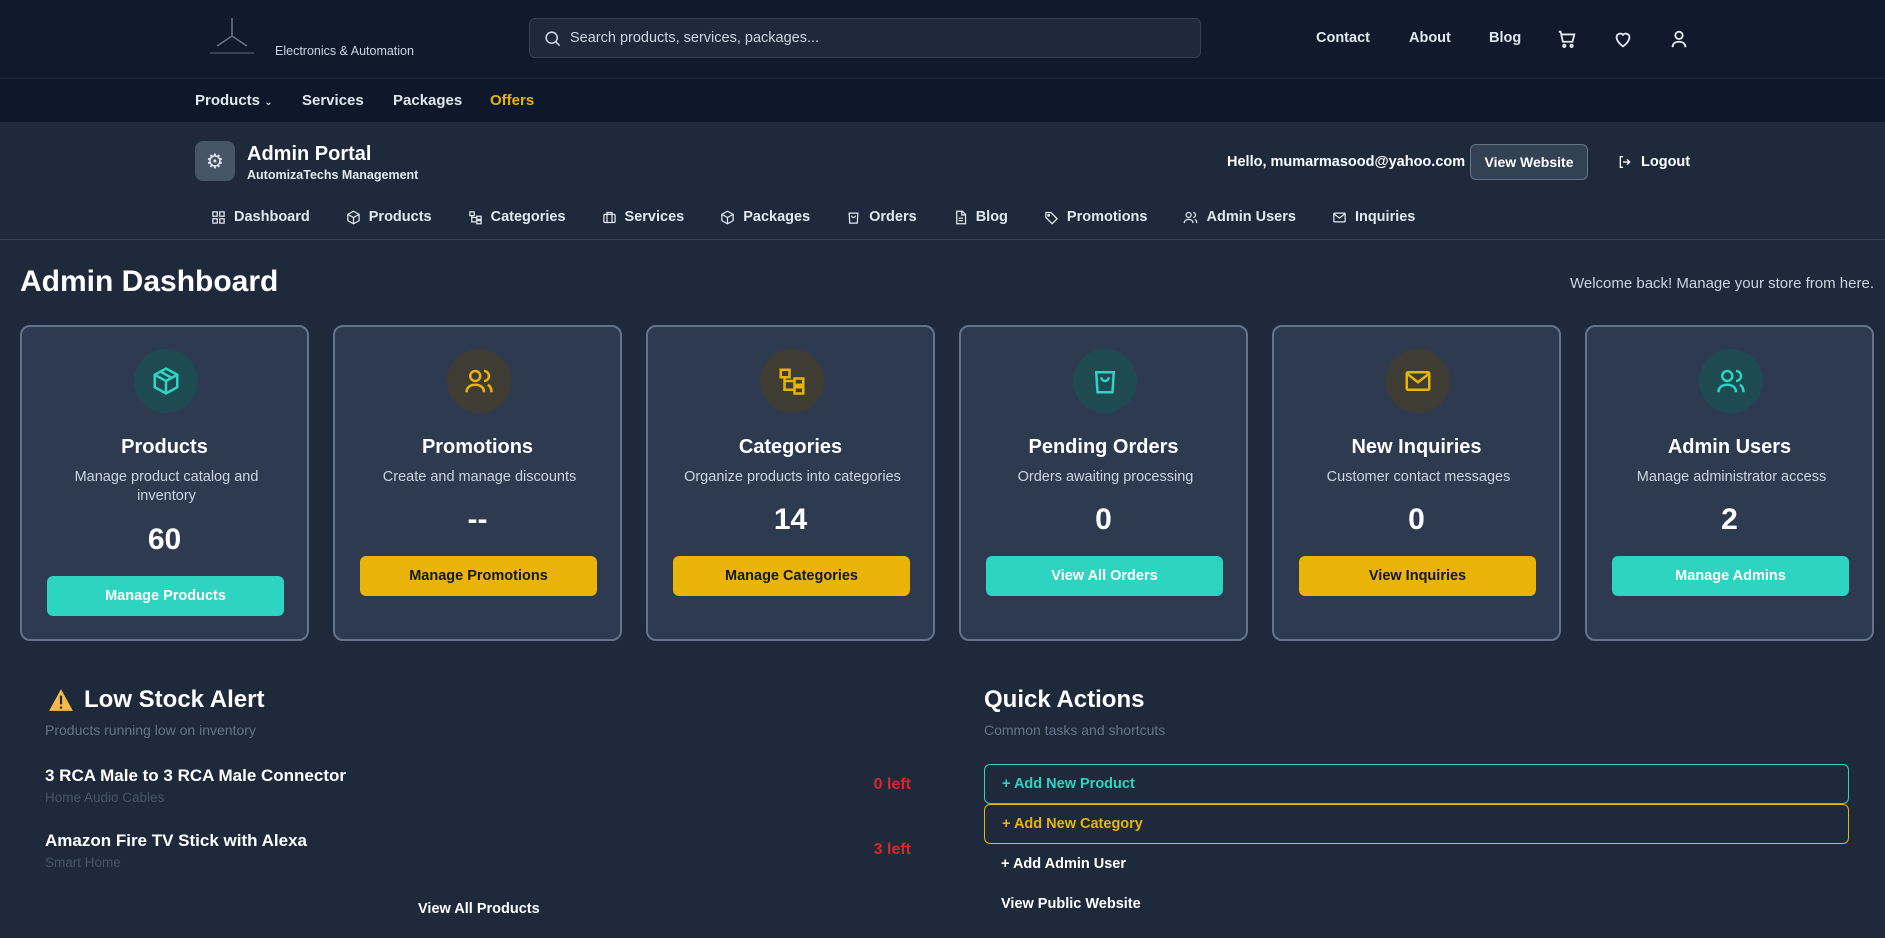  I want to click on card-title: Admin Users, so click(1729, 447).